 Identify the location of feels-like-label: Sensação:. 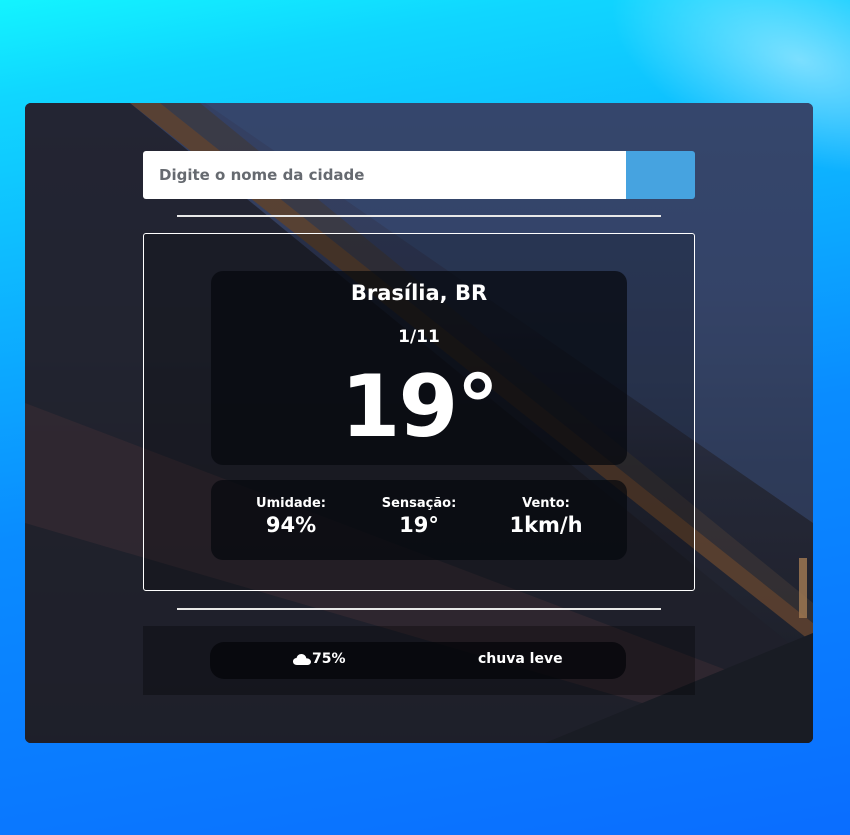
(419, 503).